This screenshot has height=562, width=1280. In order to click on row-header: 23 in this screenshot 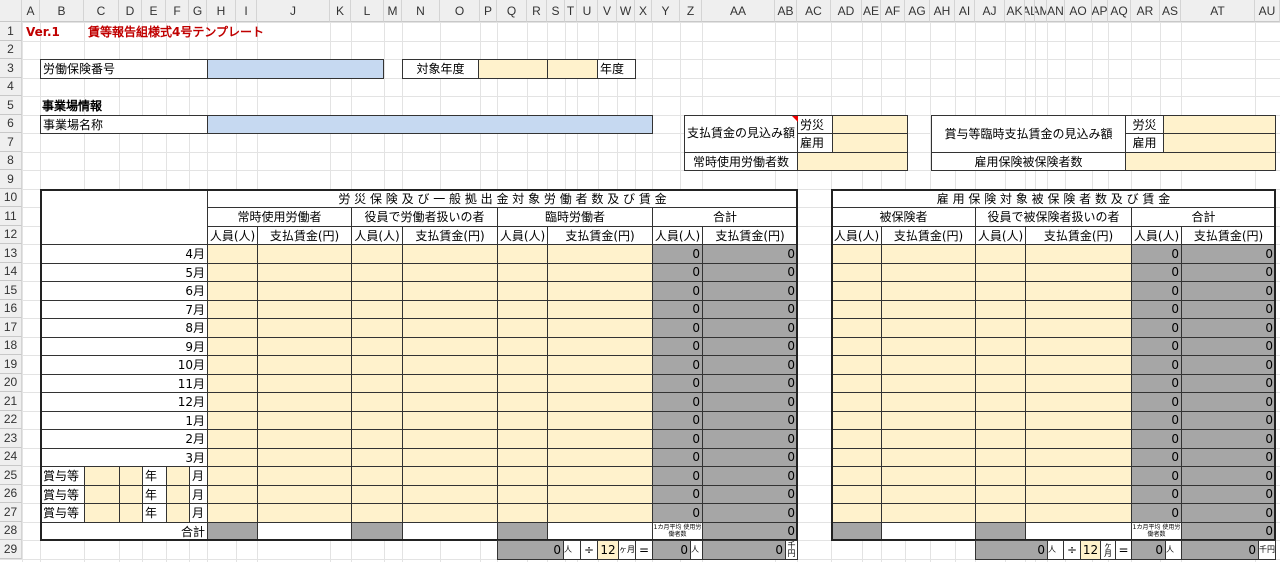, I will do `click(11, 438)`.